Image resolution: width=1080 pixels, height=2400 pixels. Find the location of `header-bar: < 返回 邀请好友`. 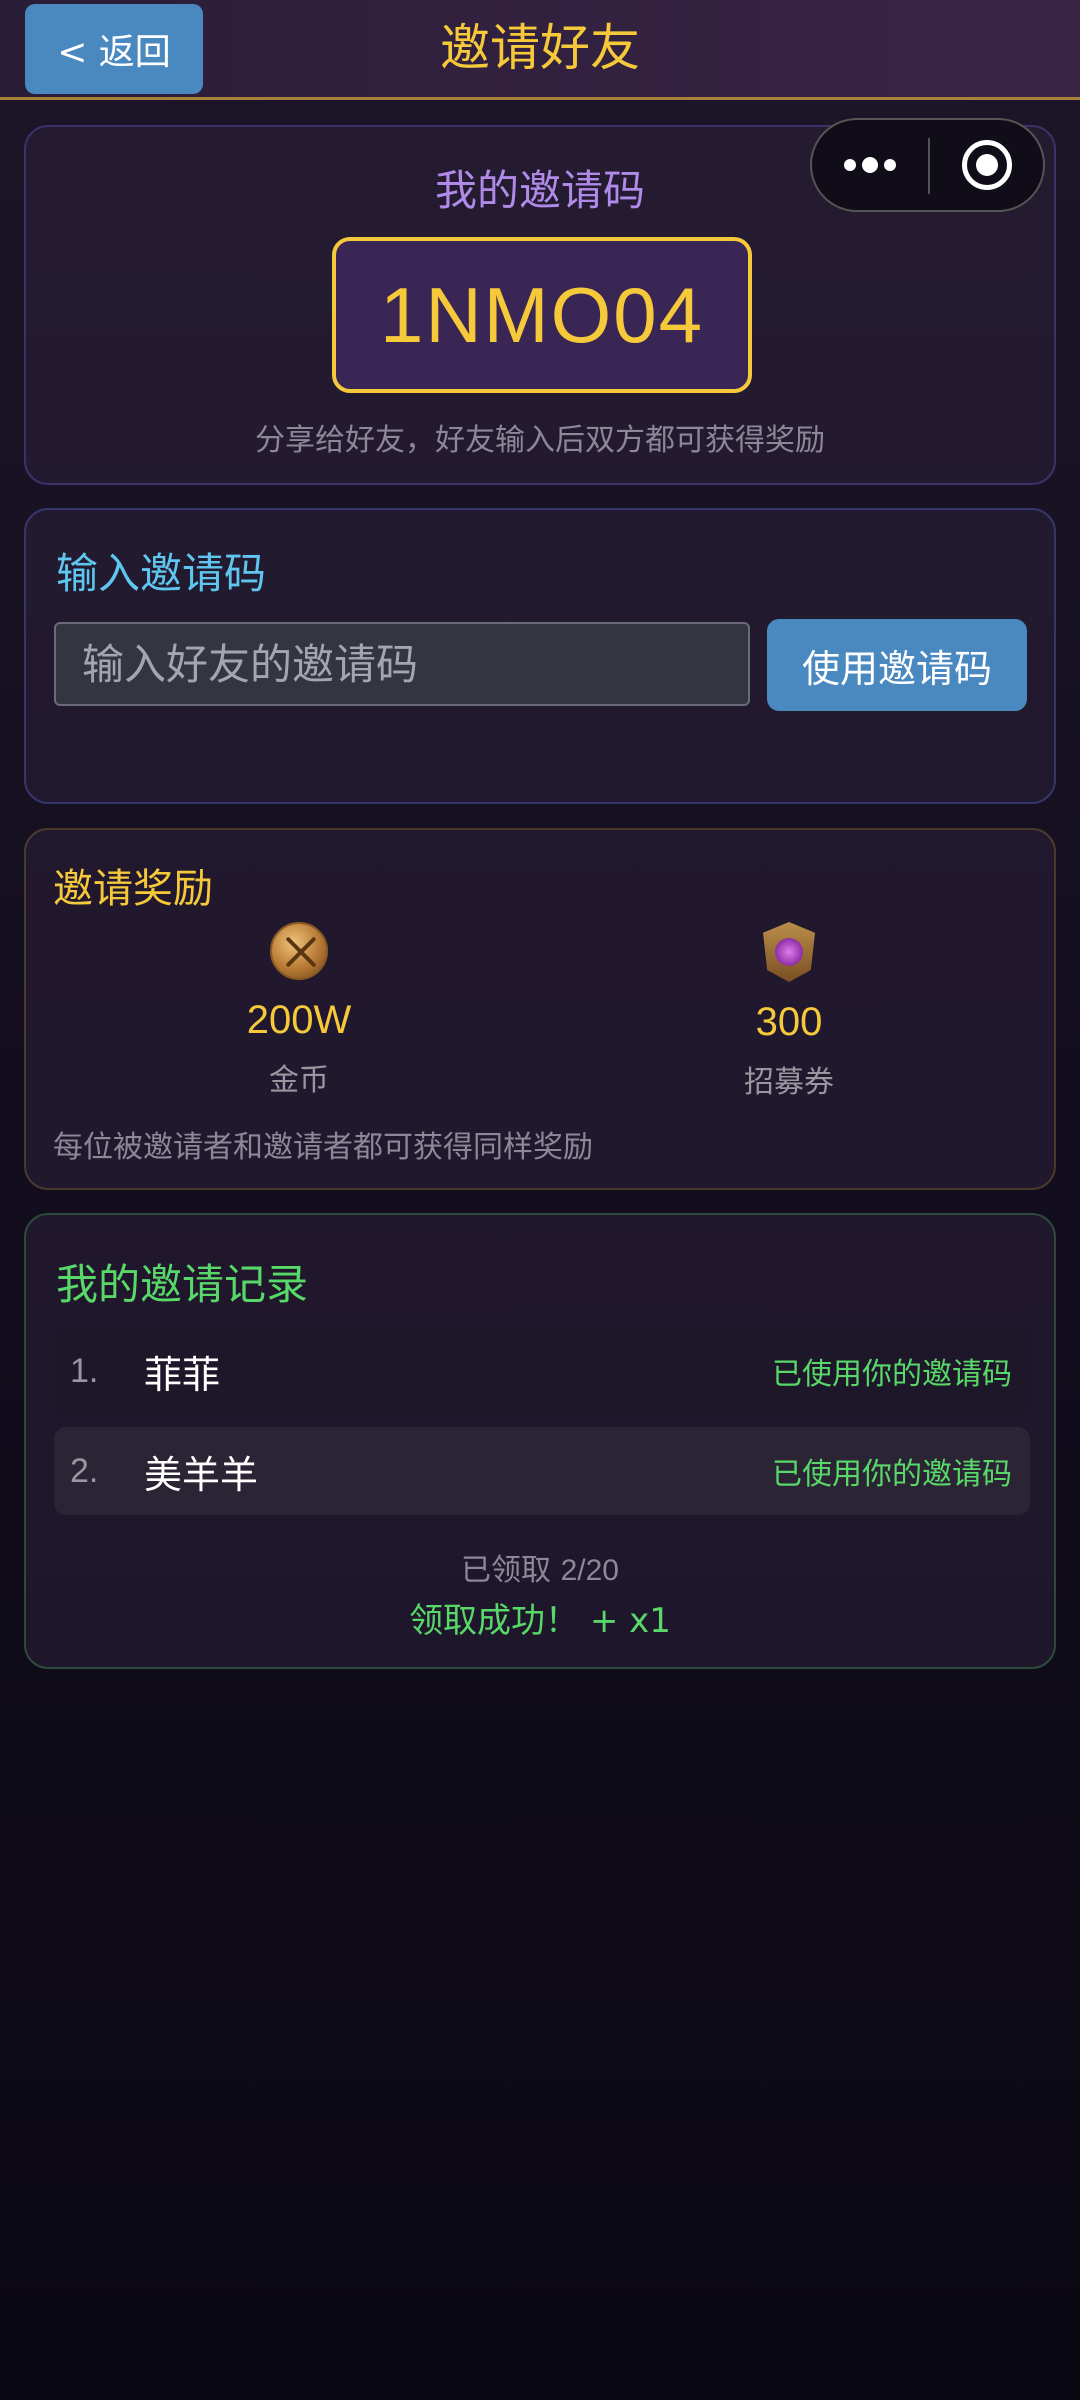

header-bar: < 返回 邀请好友 is located at coordinates (540, 50).